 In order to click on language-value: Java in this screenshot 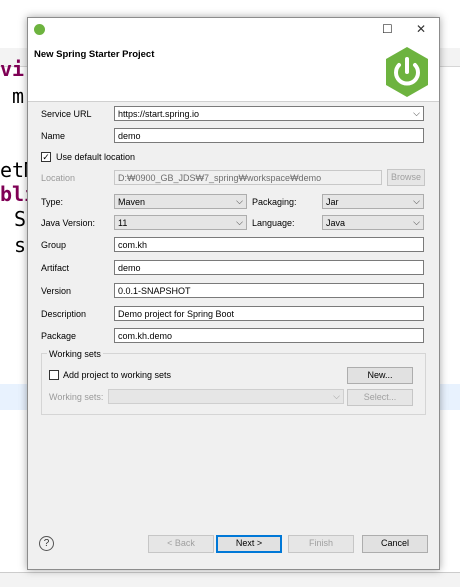, I will do `click(336, 223)`.